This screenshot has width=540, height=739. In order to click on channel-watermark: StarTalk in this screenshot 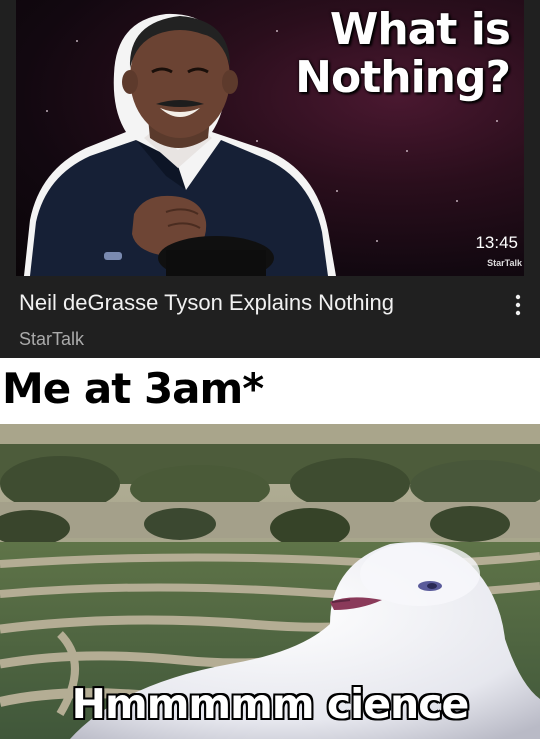, I will do `click(504, 263)`.